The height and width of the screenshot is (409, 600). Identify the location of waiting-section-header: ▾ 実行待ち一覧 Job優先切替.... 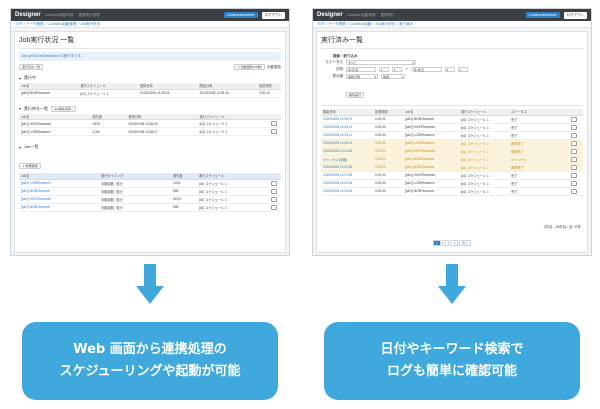
(150, 109).